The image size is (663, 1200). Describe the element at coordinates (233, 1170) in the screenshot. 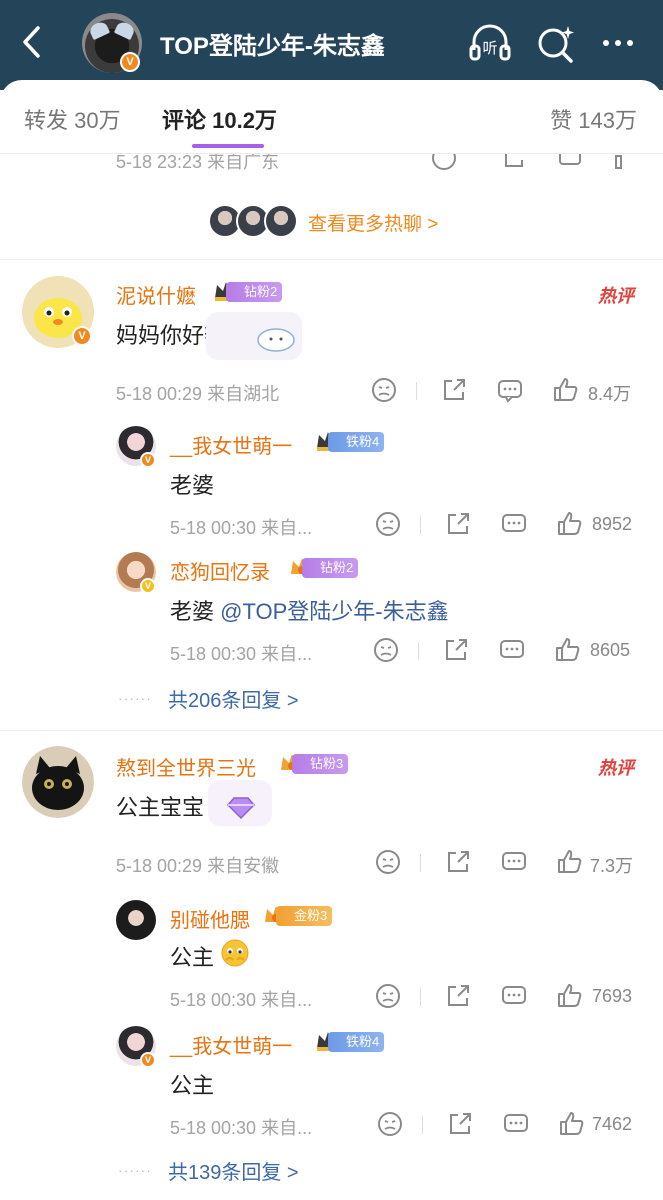

I see `view-all-replies-link: 共139条回复 >` at that location.